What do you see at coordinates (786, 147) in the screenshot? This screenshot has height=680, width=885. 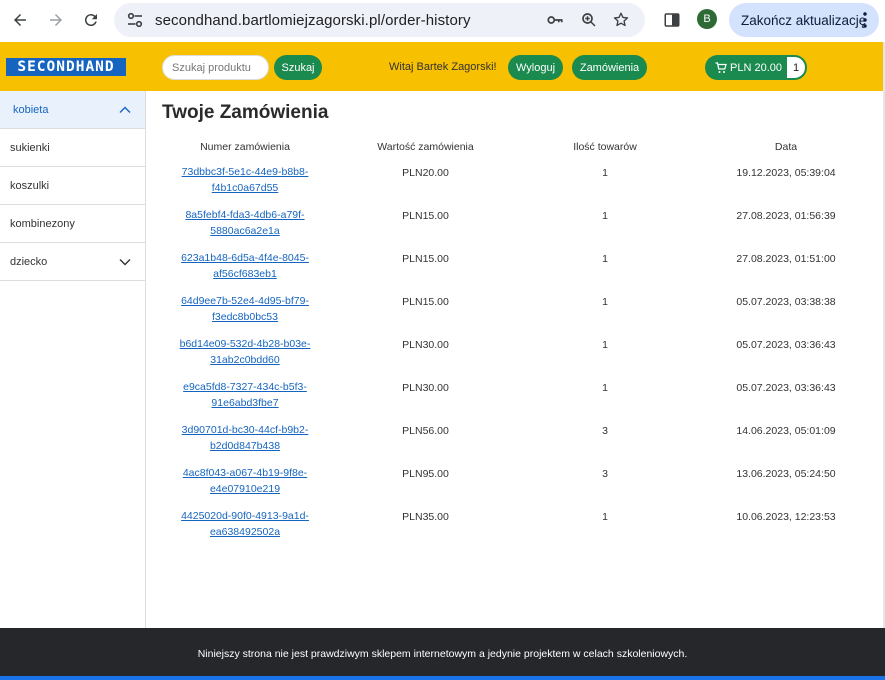 I see `column-header-date: Data` at bounding box center [786, 147].